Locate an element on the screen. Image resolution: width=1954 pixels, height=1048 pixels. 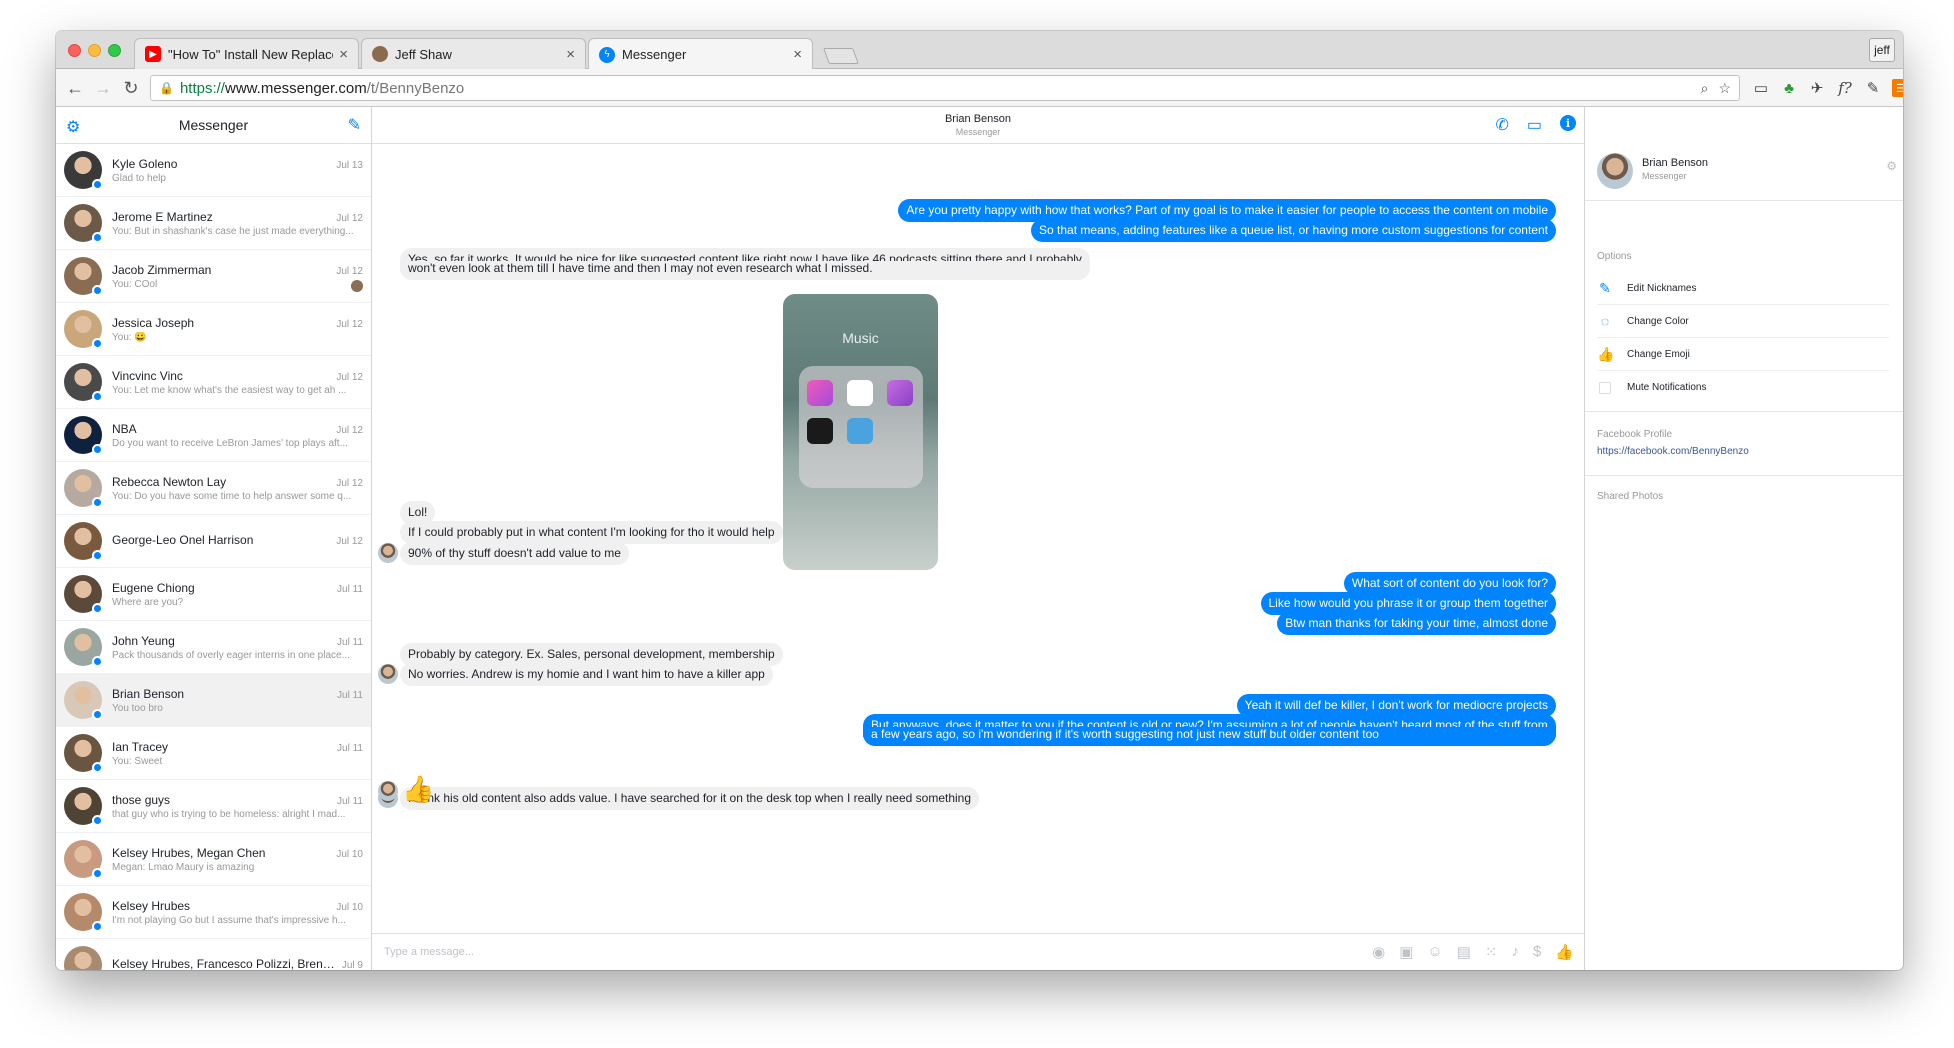
games-icon: ⁙ is located at coordinates (1491, 952).